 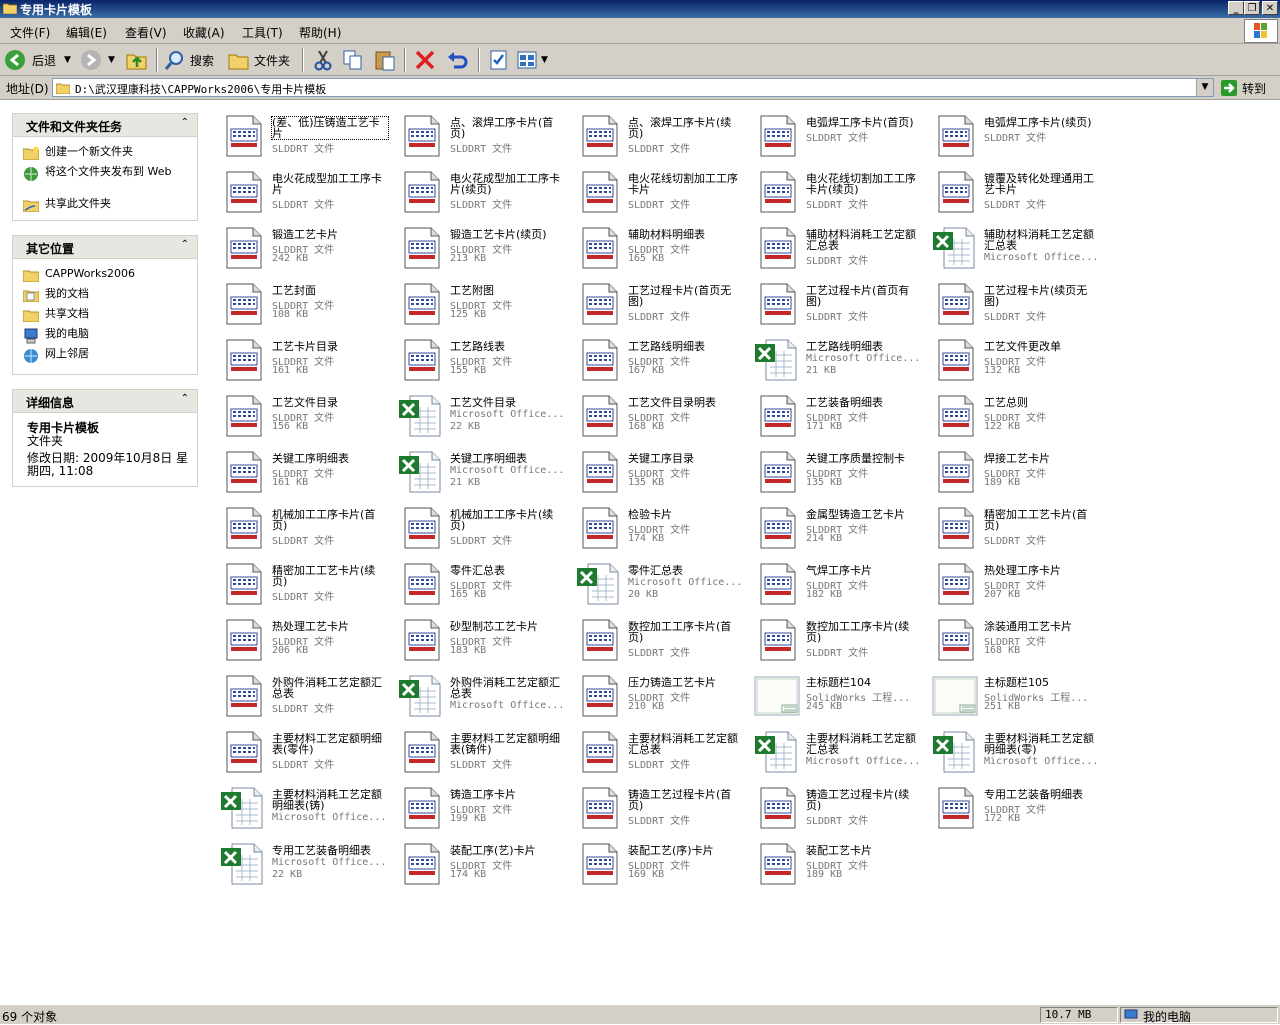 What do you see at coordinates (659, 639) in the screenshot?
I see `file-item: 数控加工工序卡片(首页) SLDDRT 文件` at bounding box center [659, 639].